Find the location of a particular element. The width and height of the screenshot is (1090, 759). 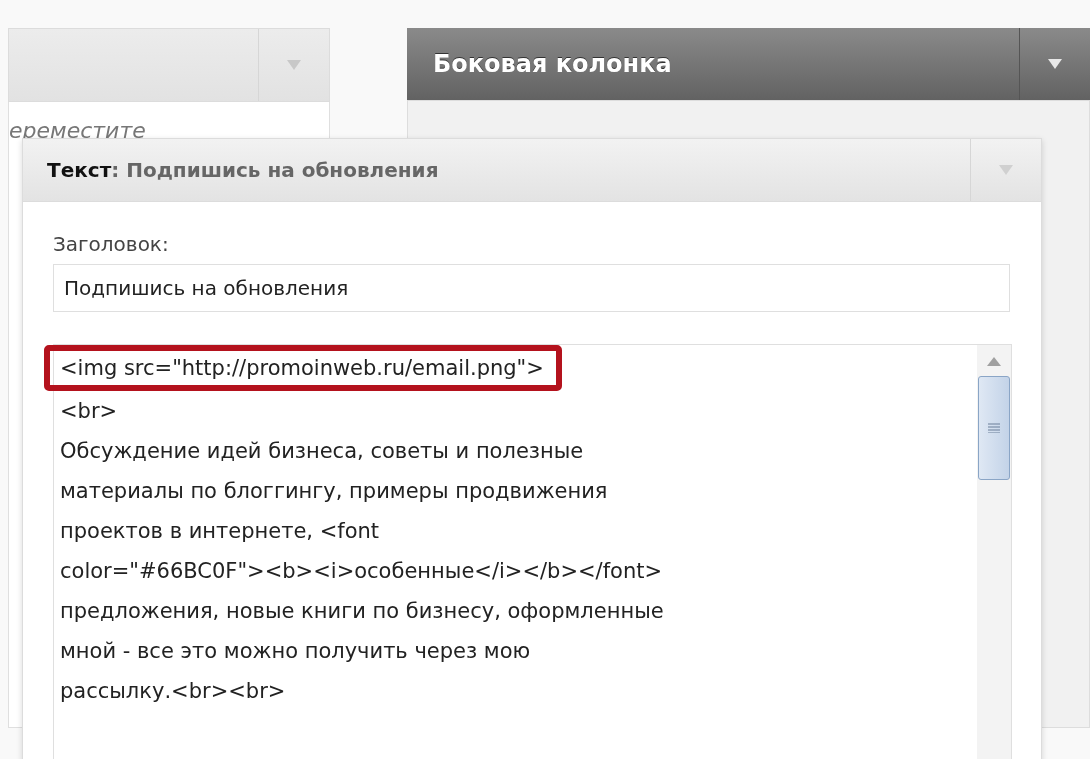

sidebar-header: Боковая колонка is located at coordinates (748, 64).